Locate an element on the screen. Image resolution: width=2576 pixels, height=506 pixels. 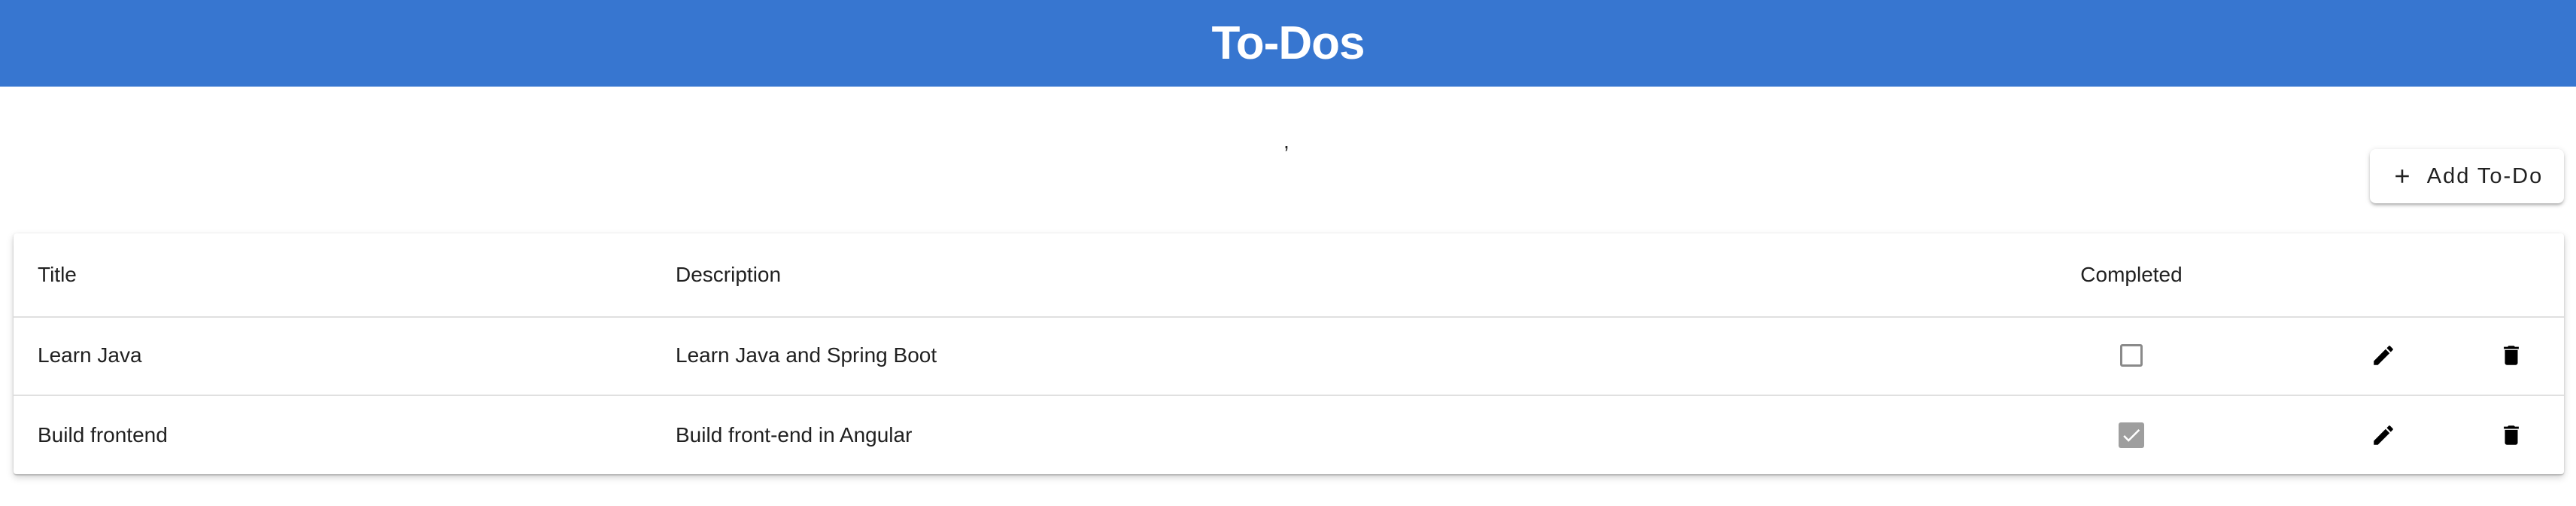
check-icon is located at coordinates (2132, 435).